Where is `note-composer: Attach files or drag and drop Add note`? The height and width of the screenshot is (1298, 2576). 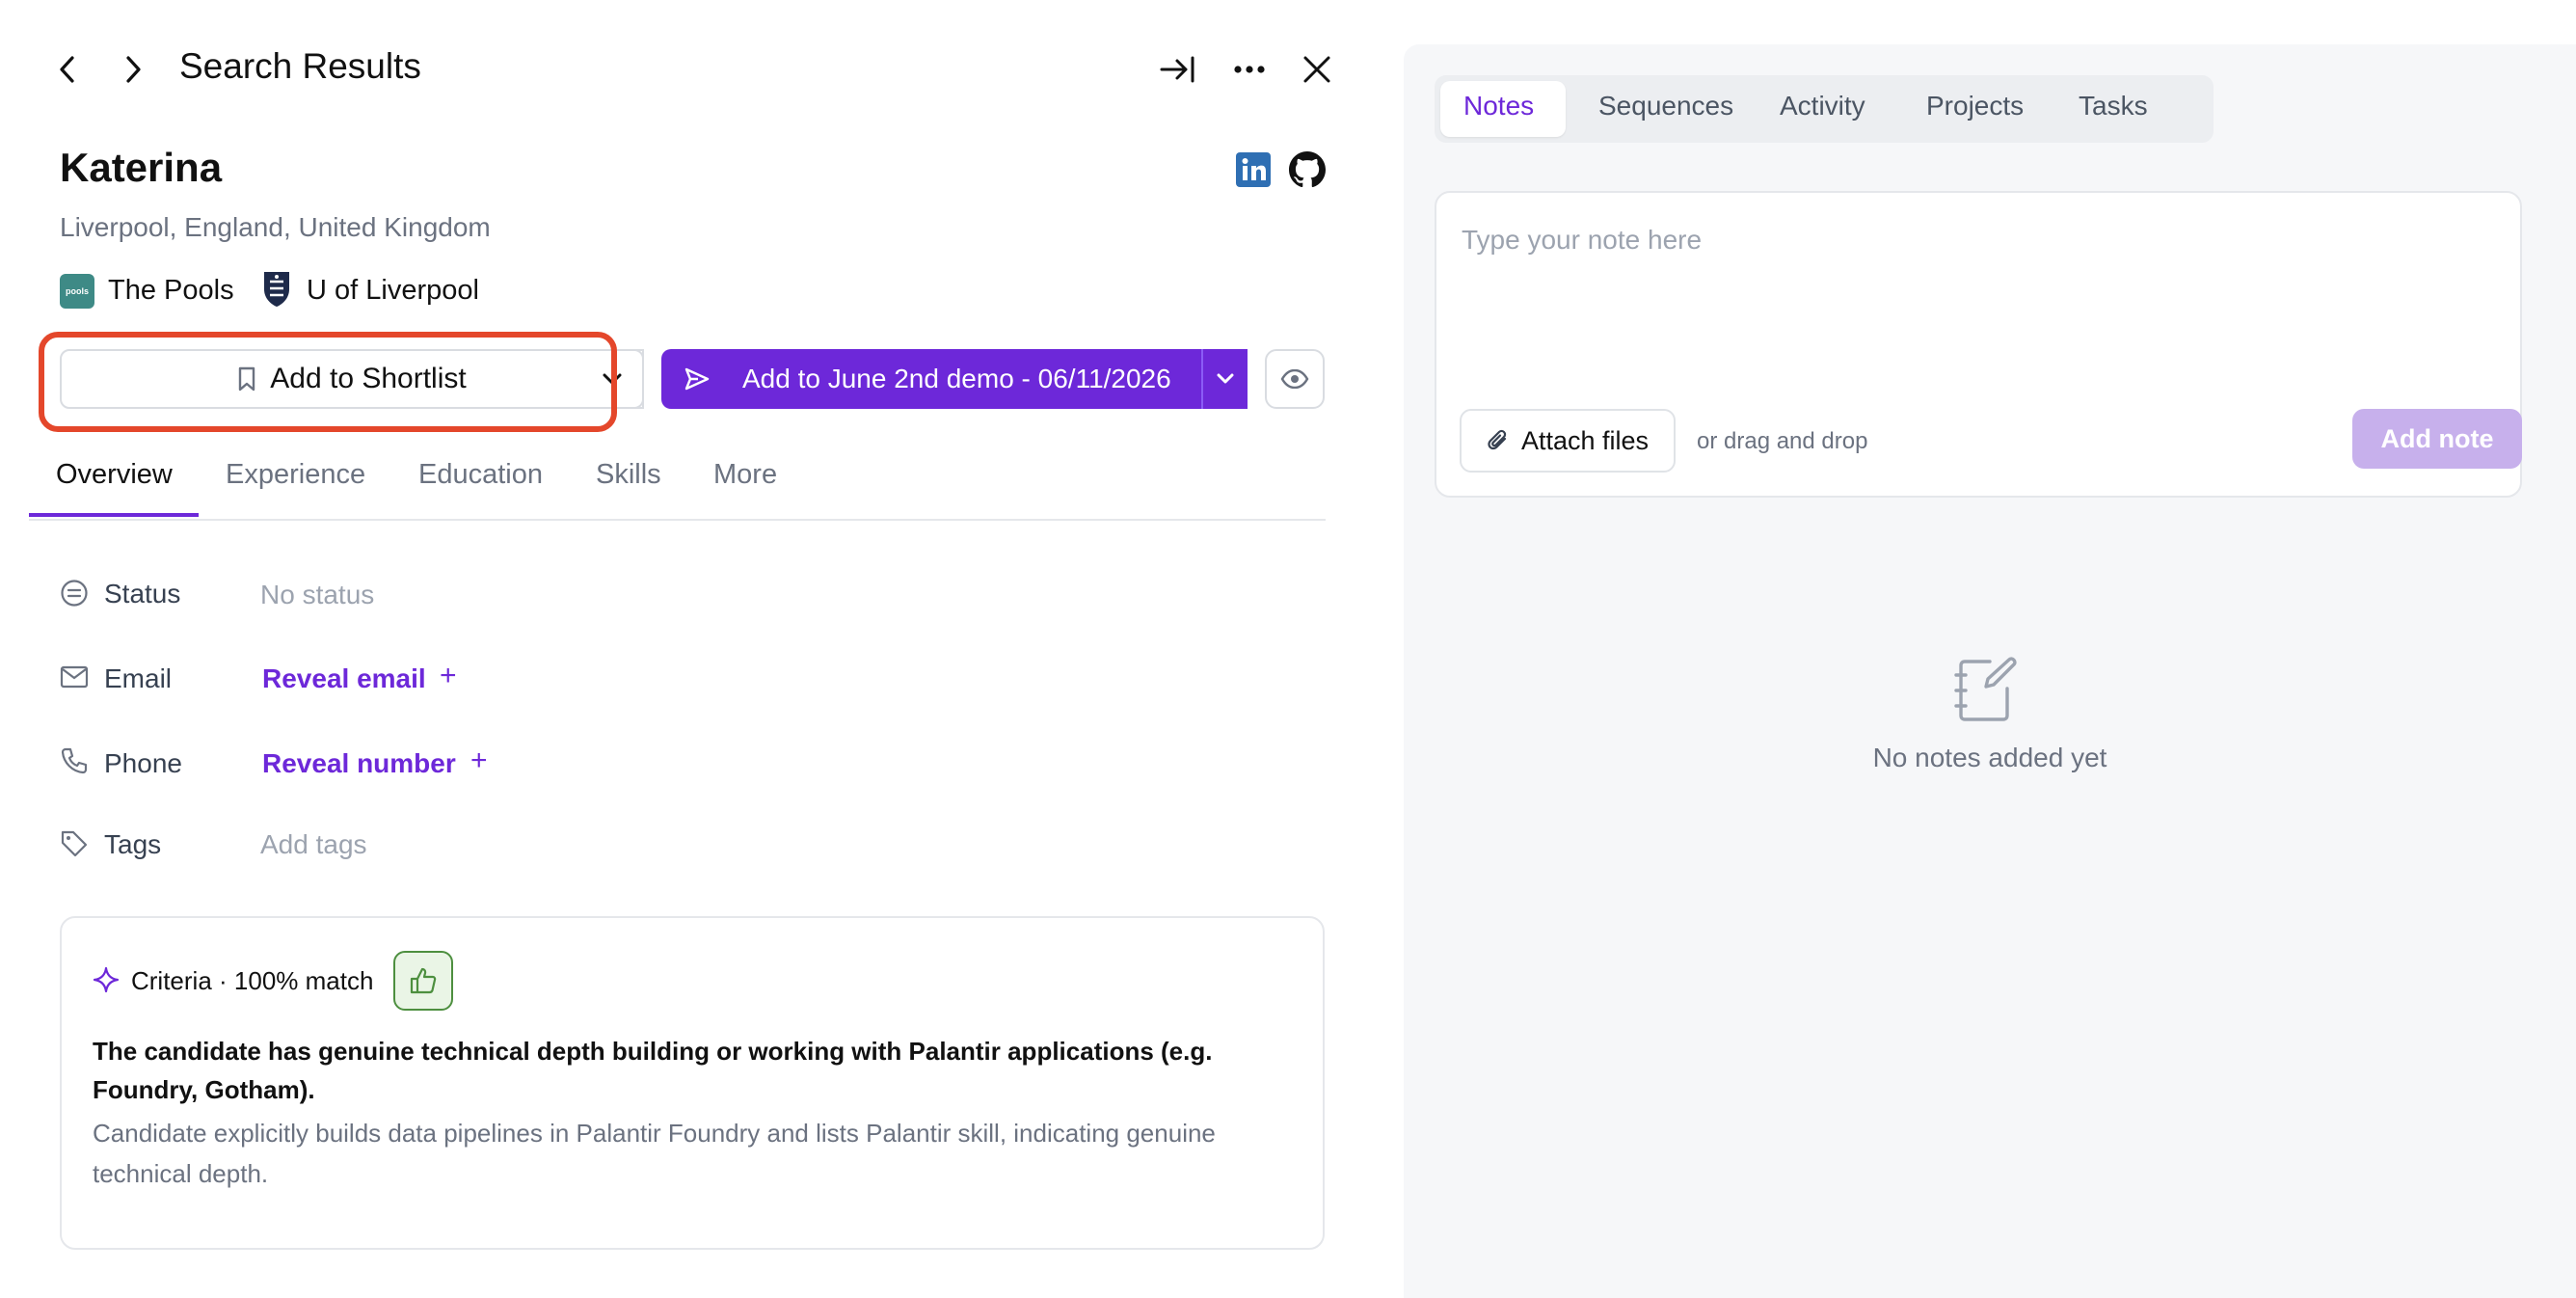 note-composer: Attach files or drag and drop Add note is located at coordinates (1979, 344).